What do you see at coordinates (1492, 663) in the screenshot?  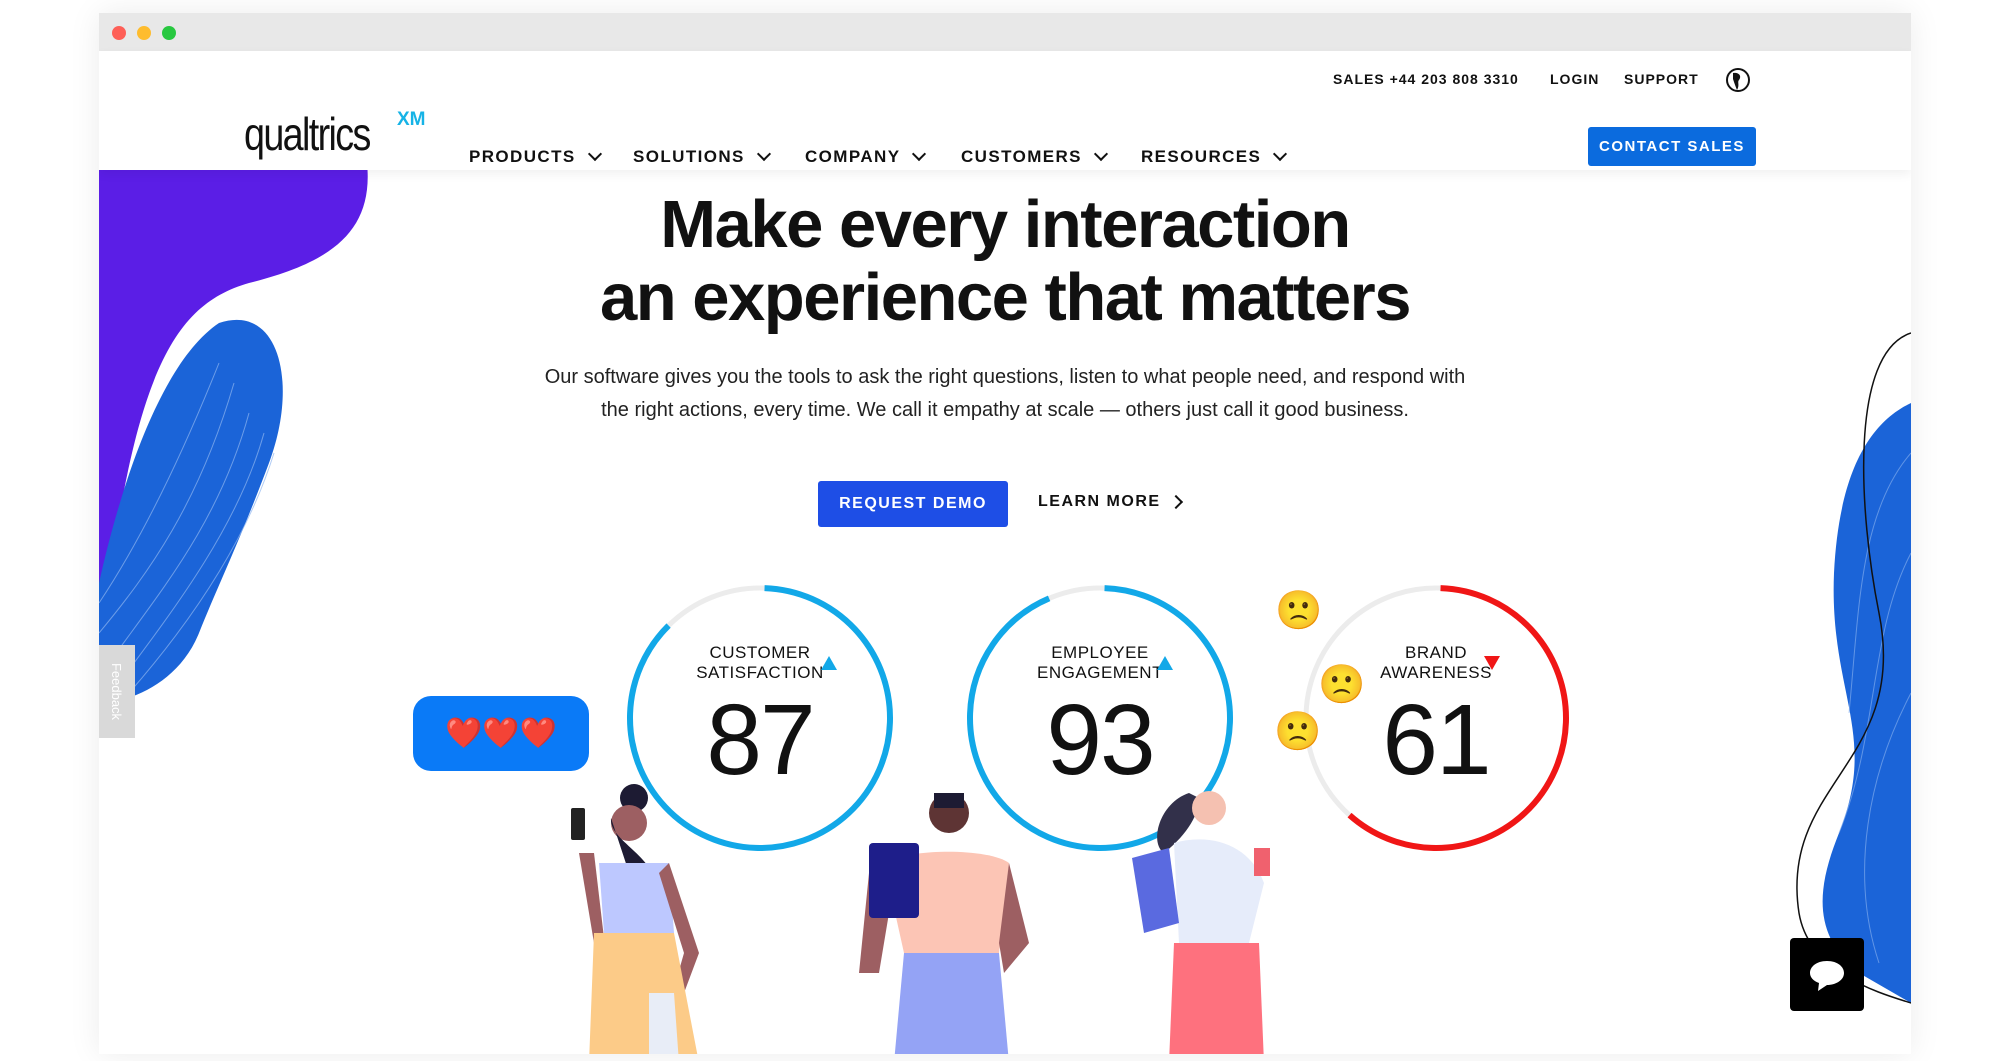 I see `trend-down-icon` at bounding box center [1492, 663].